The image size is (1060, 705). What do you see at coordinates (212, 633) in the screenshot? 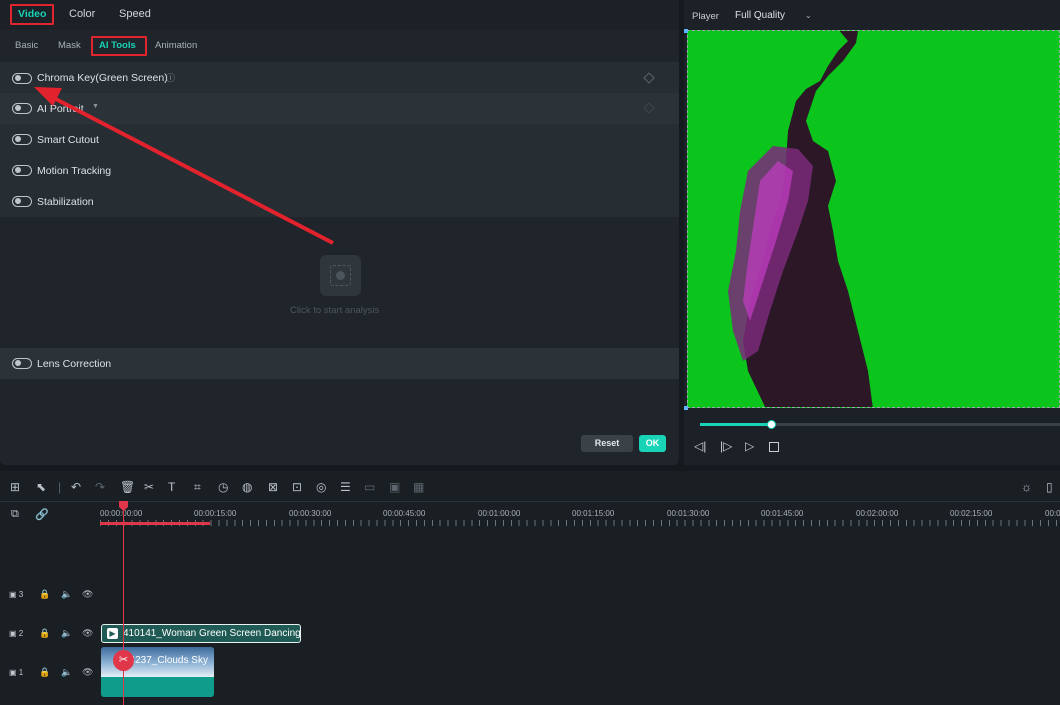
I see `clip-title: 410141_Woman Green Screen Dancing` at bounding box center [212, 633].